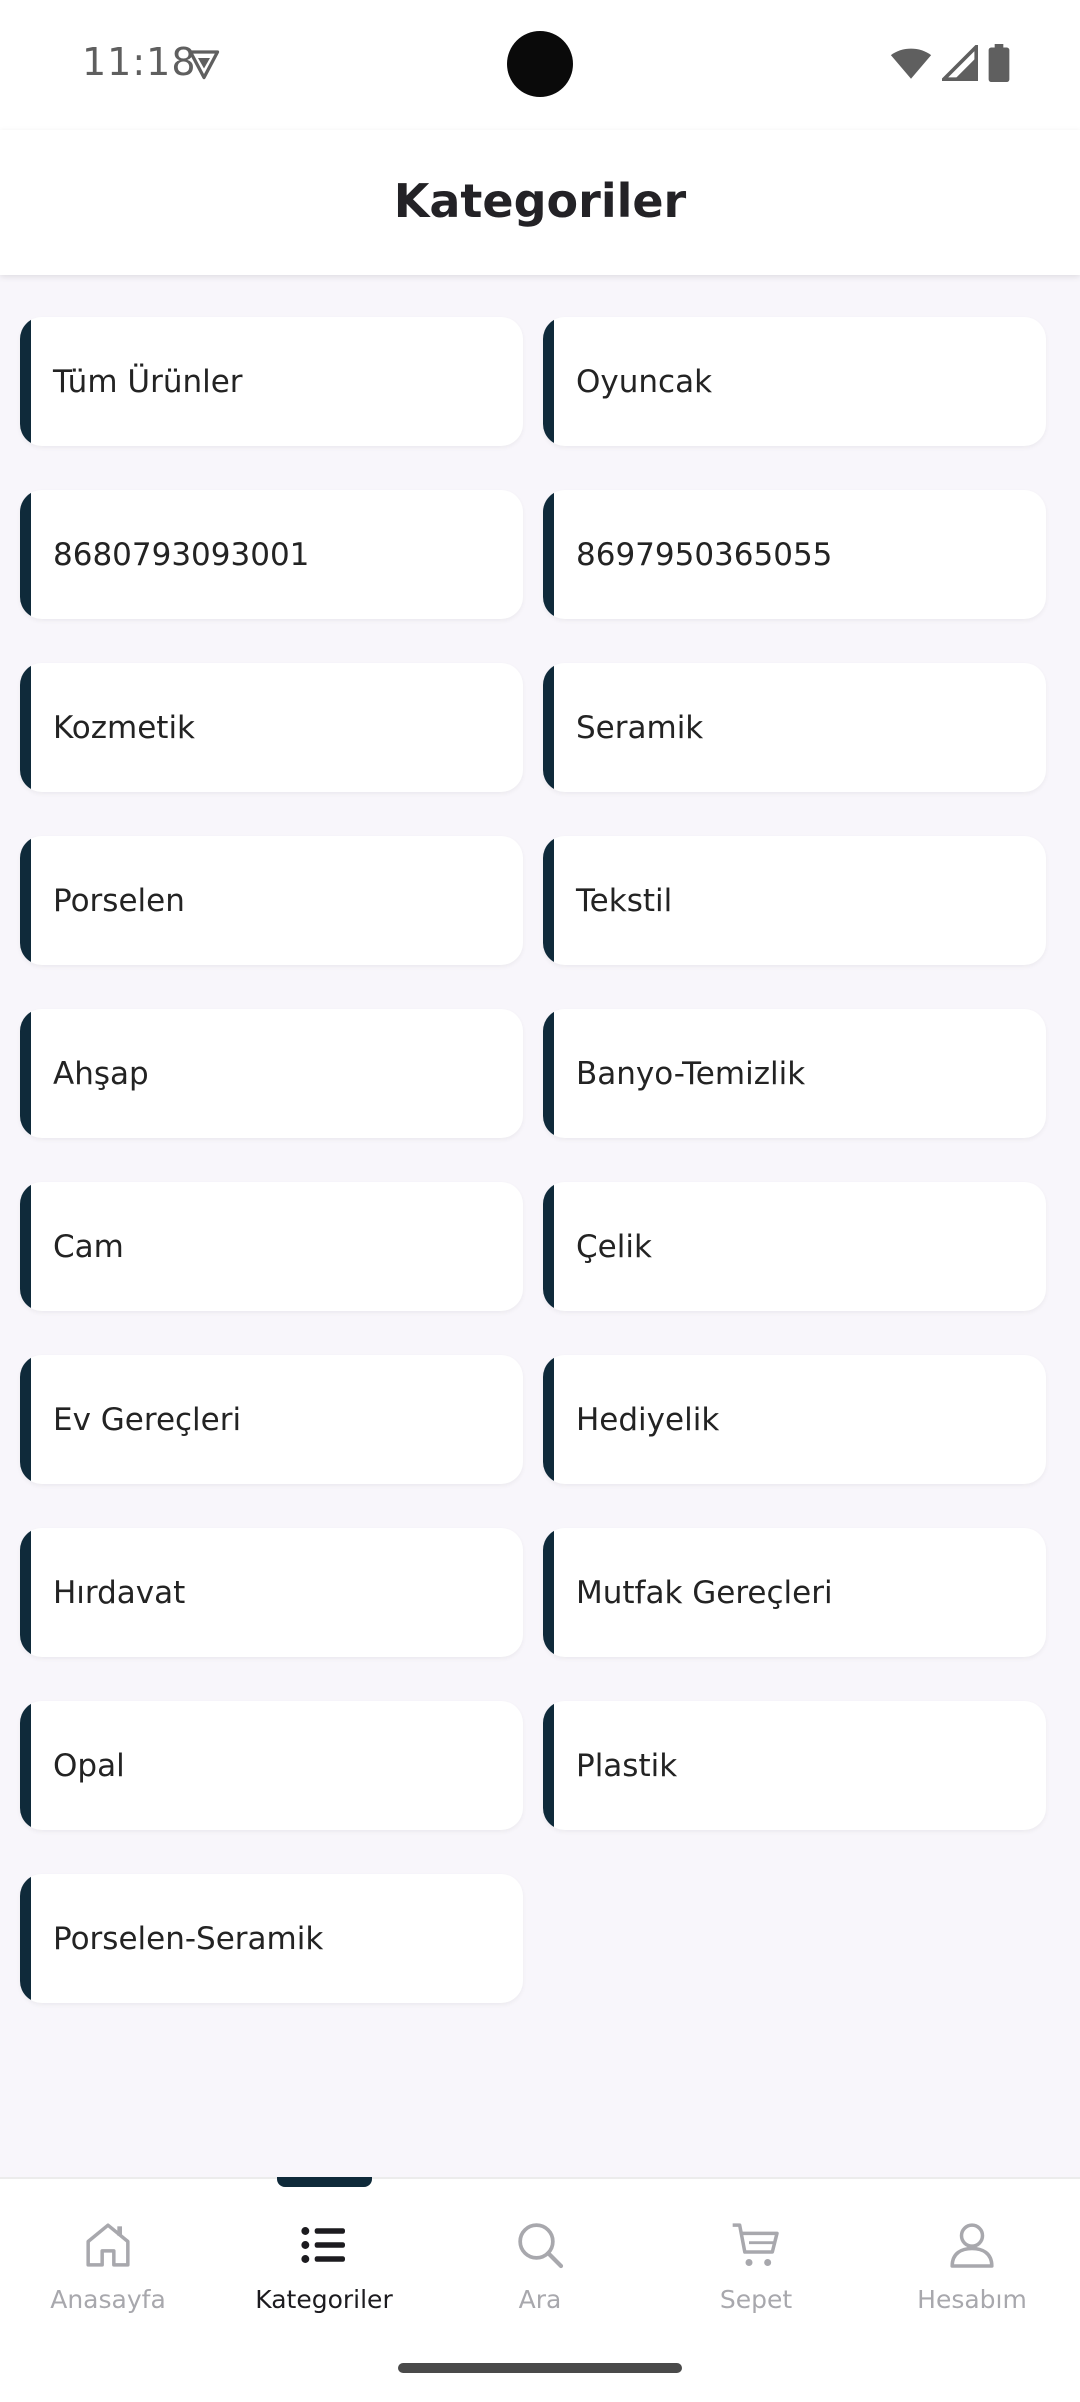  I want to click on status-time: 11:18, so click(139, 62).